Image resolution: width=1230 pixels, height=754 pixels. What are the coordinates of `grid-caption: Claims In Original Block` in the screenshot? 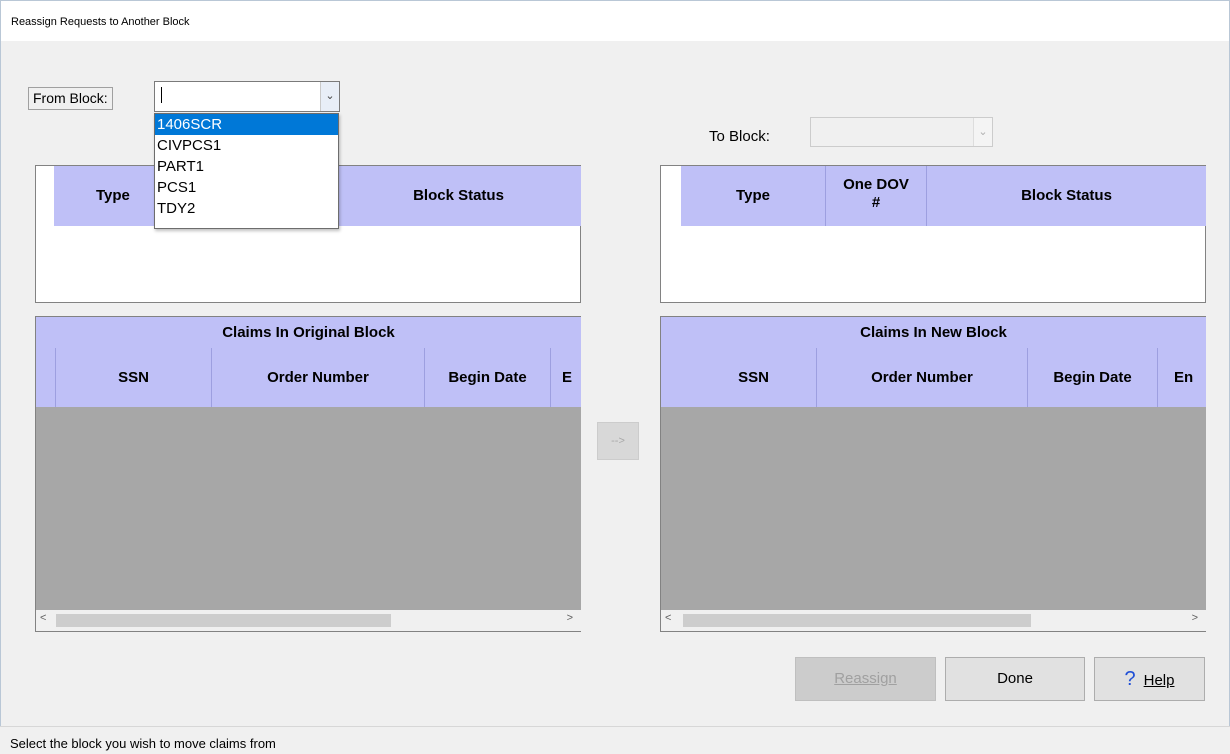 It's located at (308, 332).